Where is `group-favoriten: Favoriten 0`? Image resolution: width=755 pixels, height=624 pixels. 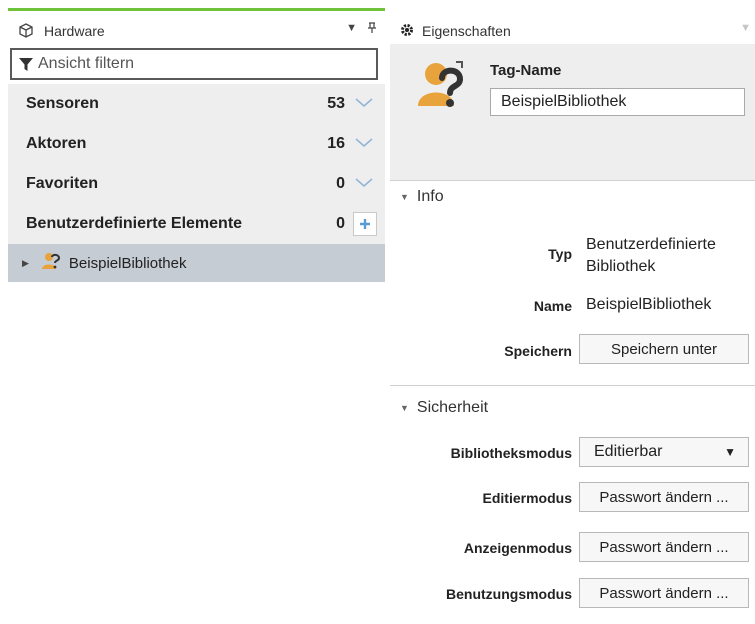
group-favoriten: Favoriten 0 is located at coordinates (196, 184).